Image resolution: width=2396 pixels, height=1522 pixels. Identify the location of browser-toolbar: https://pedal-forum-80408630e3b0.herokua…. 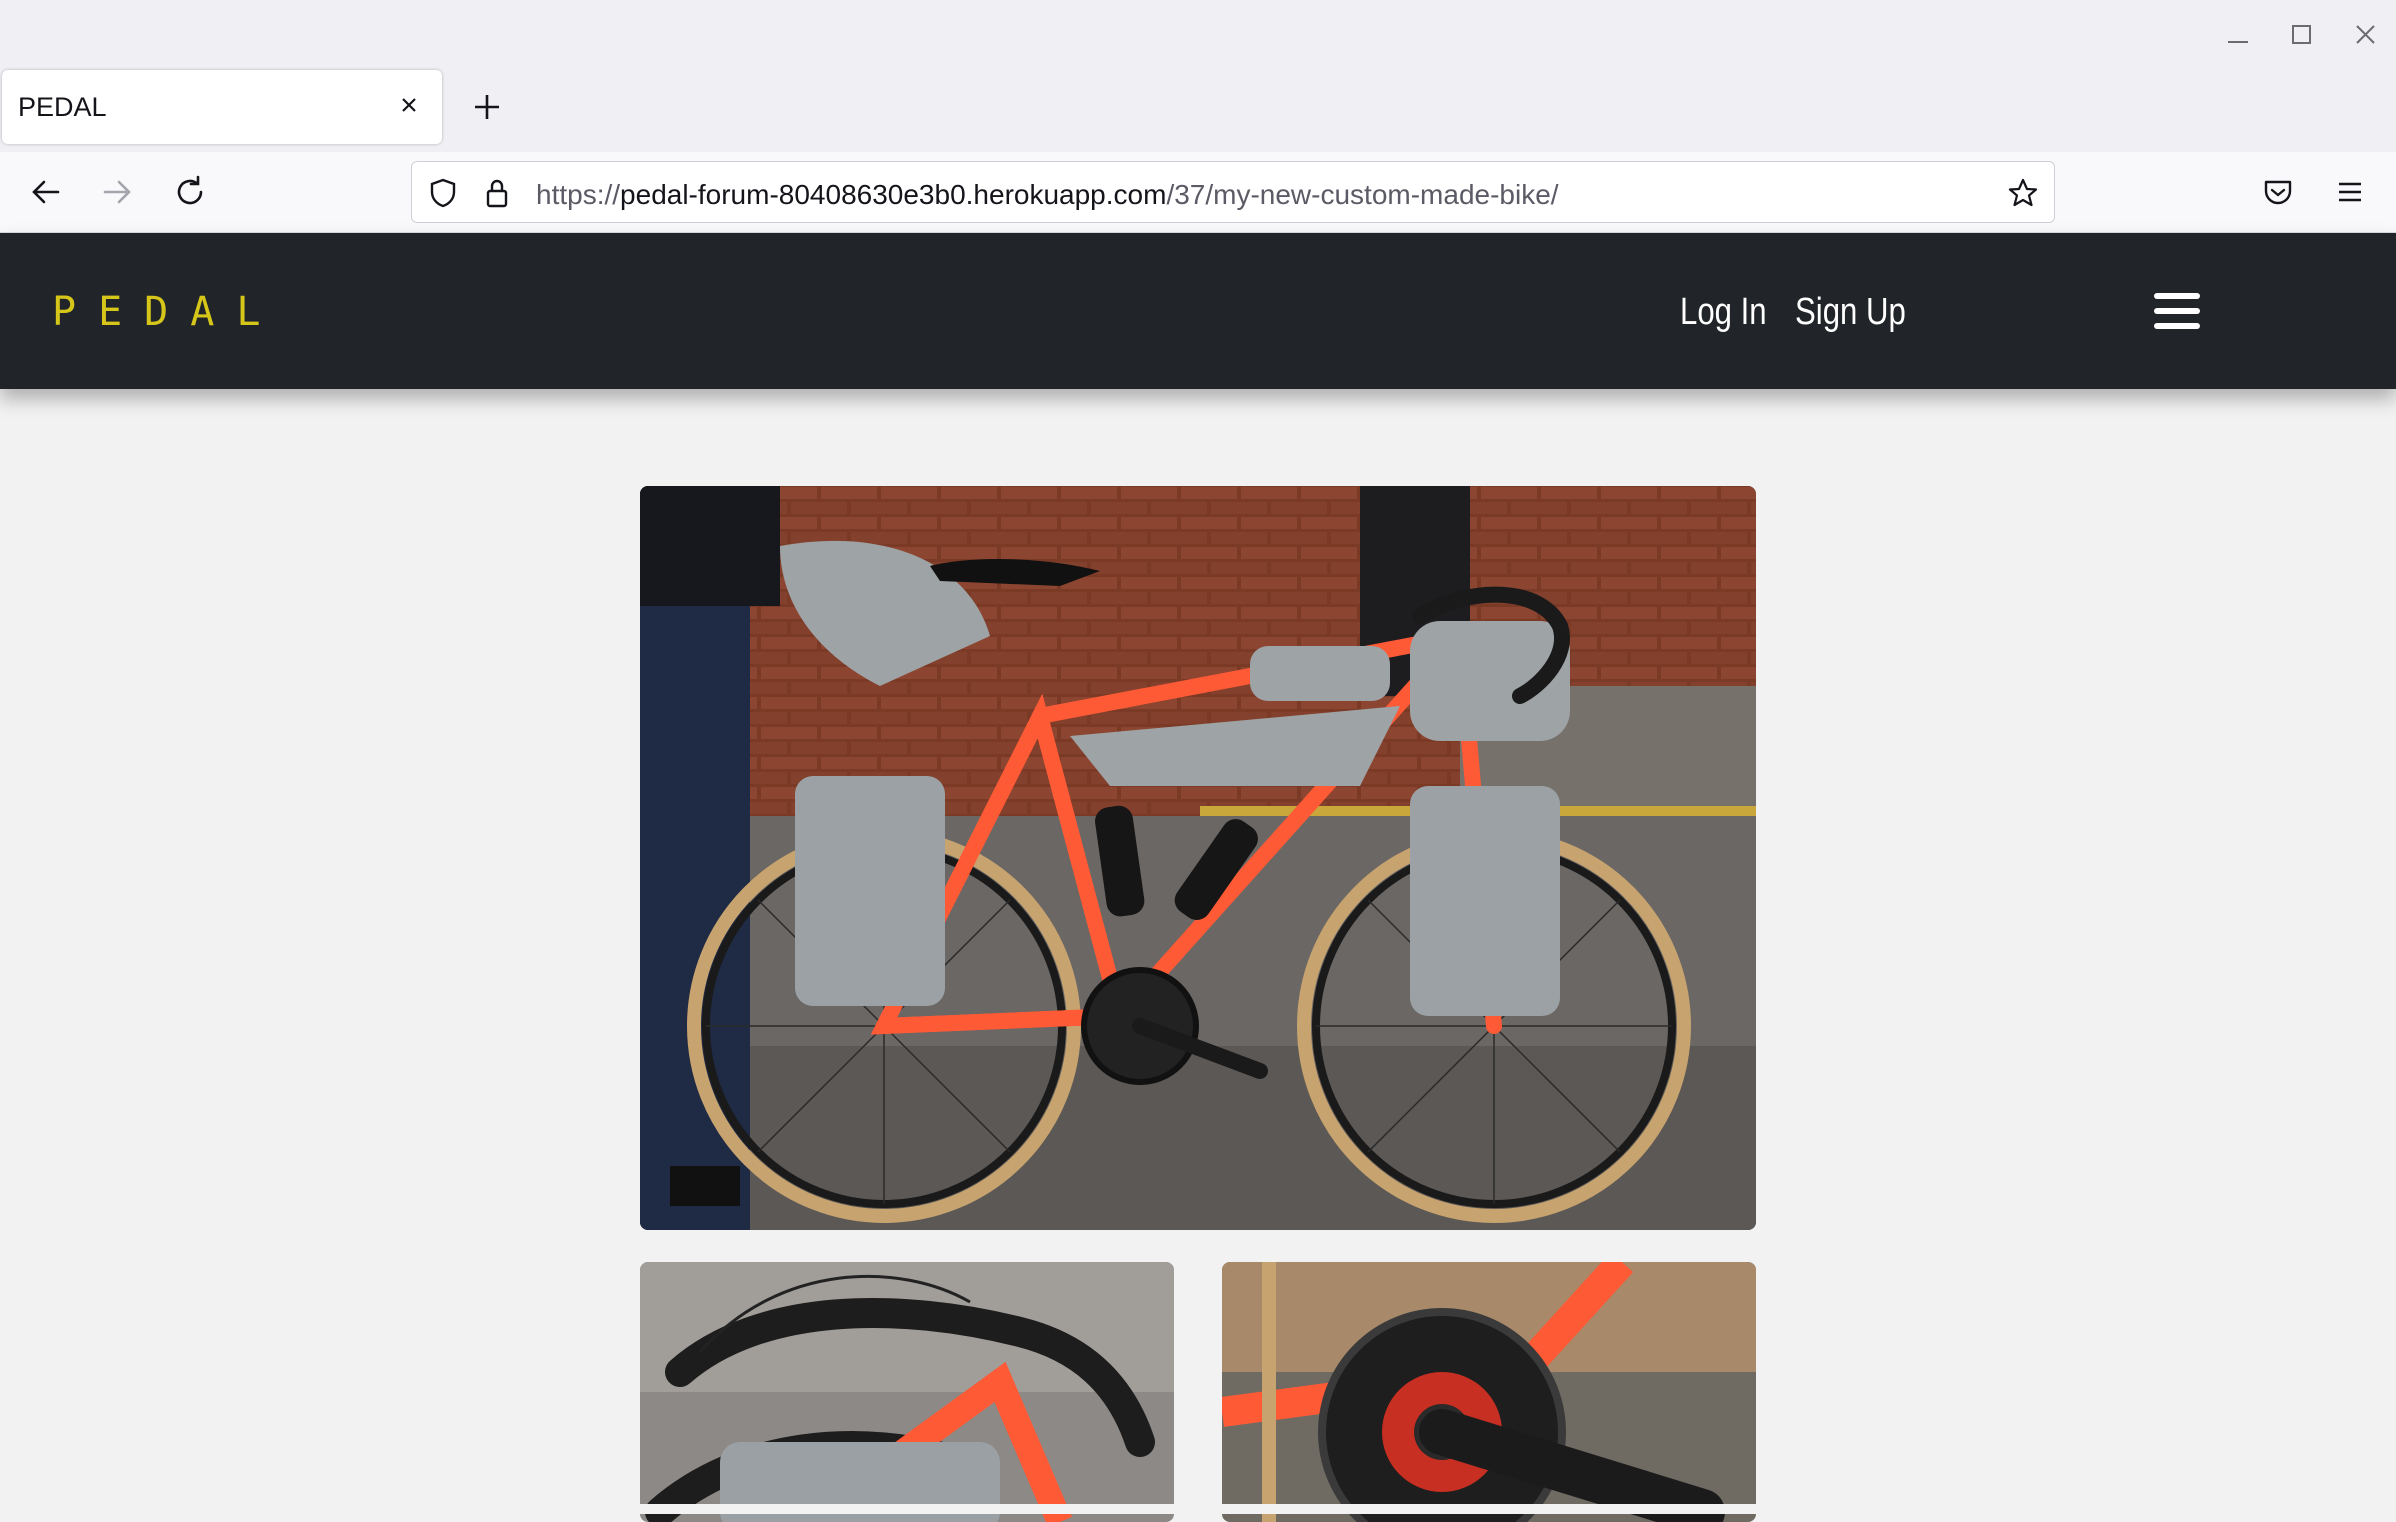
(1198, 192).